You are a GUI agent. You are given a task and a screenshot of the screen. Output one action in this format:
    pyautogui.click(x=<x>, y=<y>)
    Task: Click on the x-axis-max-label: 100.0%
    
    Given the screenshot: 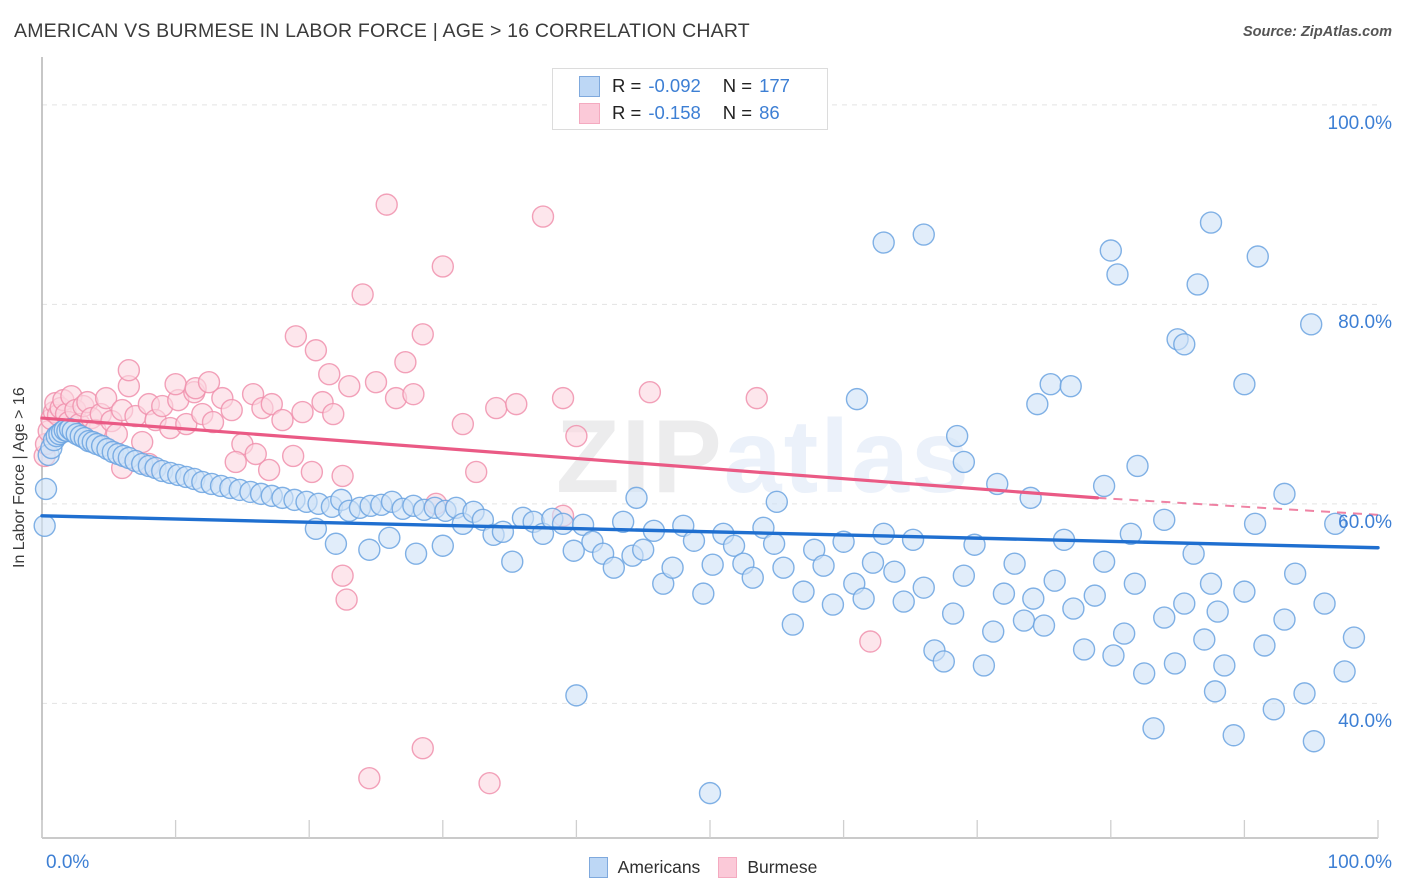 What is the action you would take?
    pyautogui.click(x=1359, y=862)
    